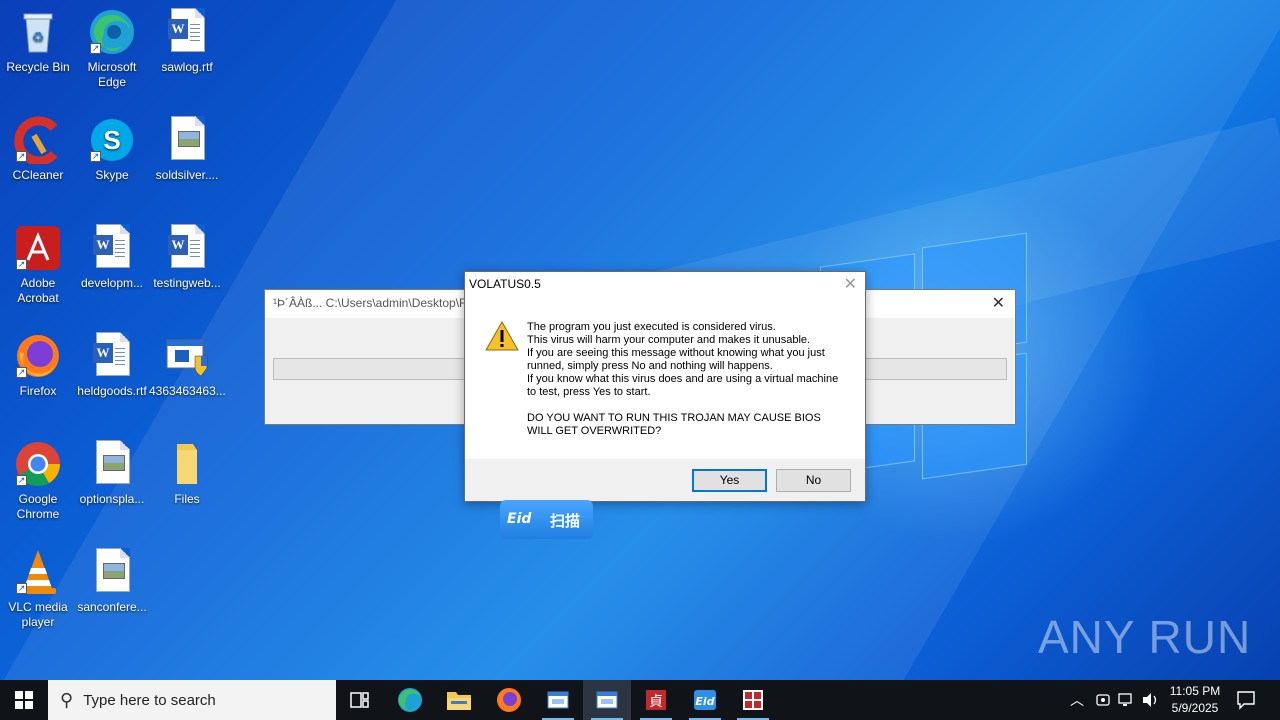 Image resolution: width=1280 pixels, height=720 pixels. I want to click on svg-text: S, so click(111, 140).